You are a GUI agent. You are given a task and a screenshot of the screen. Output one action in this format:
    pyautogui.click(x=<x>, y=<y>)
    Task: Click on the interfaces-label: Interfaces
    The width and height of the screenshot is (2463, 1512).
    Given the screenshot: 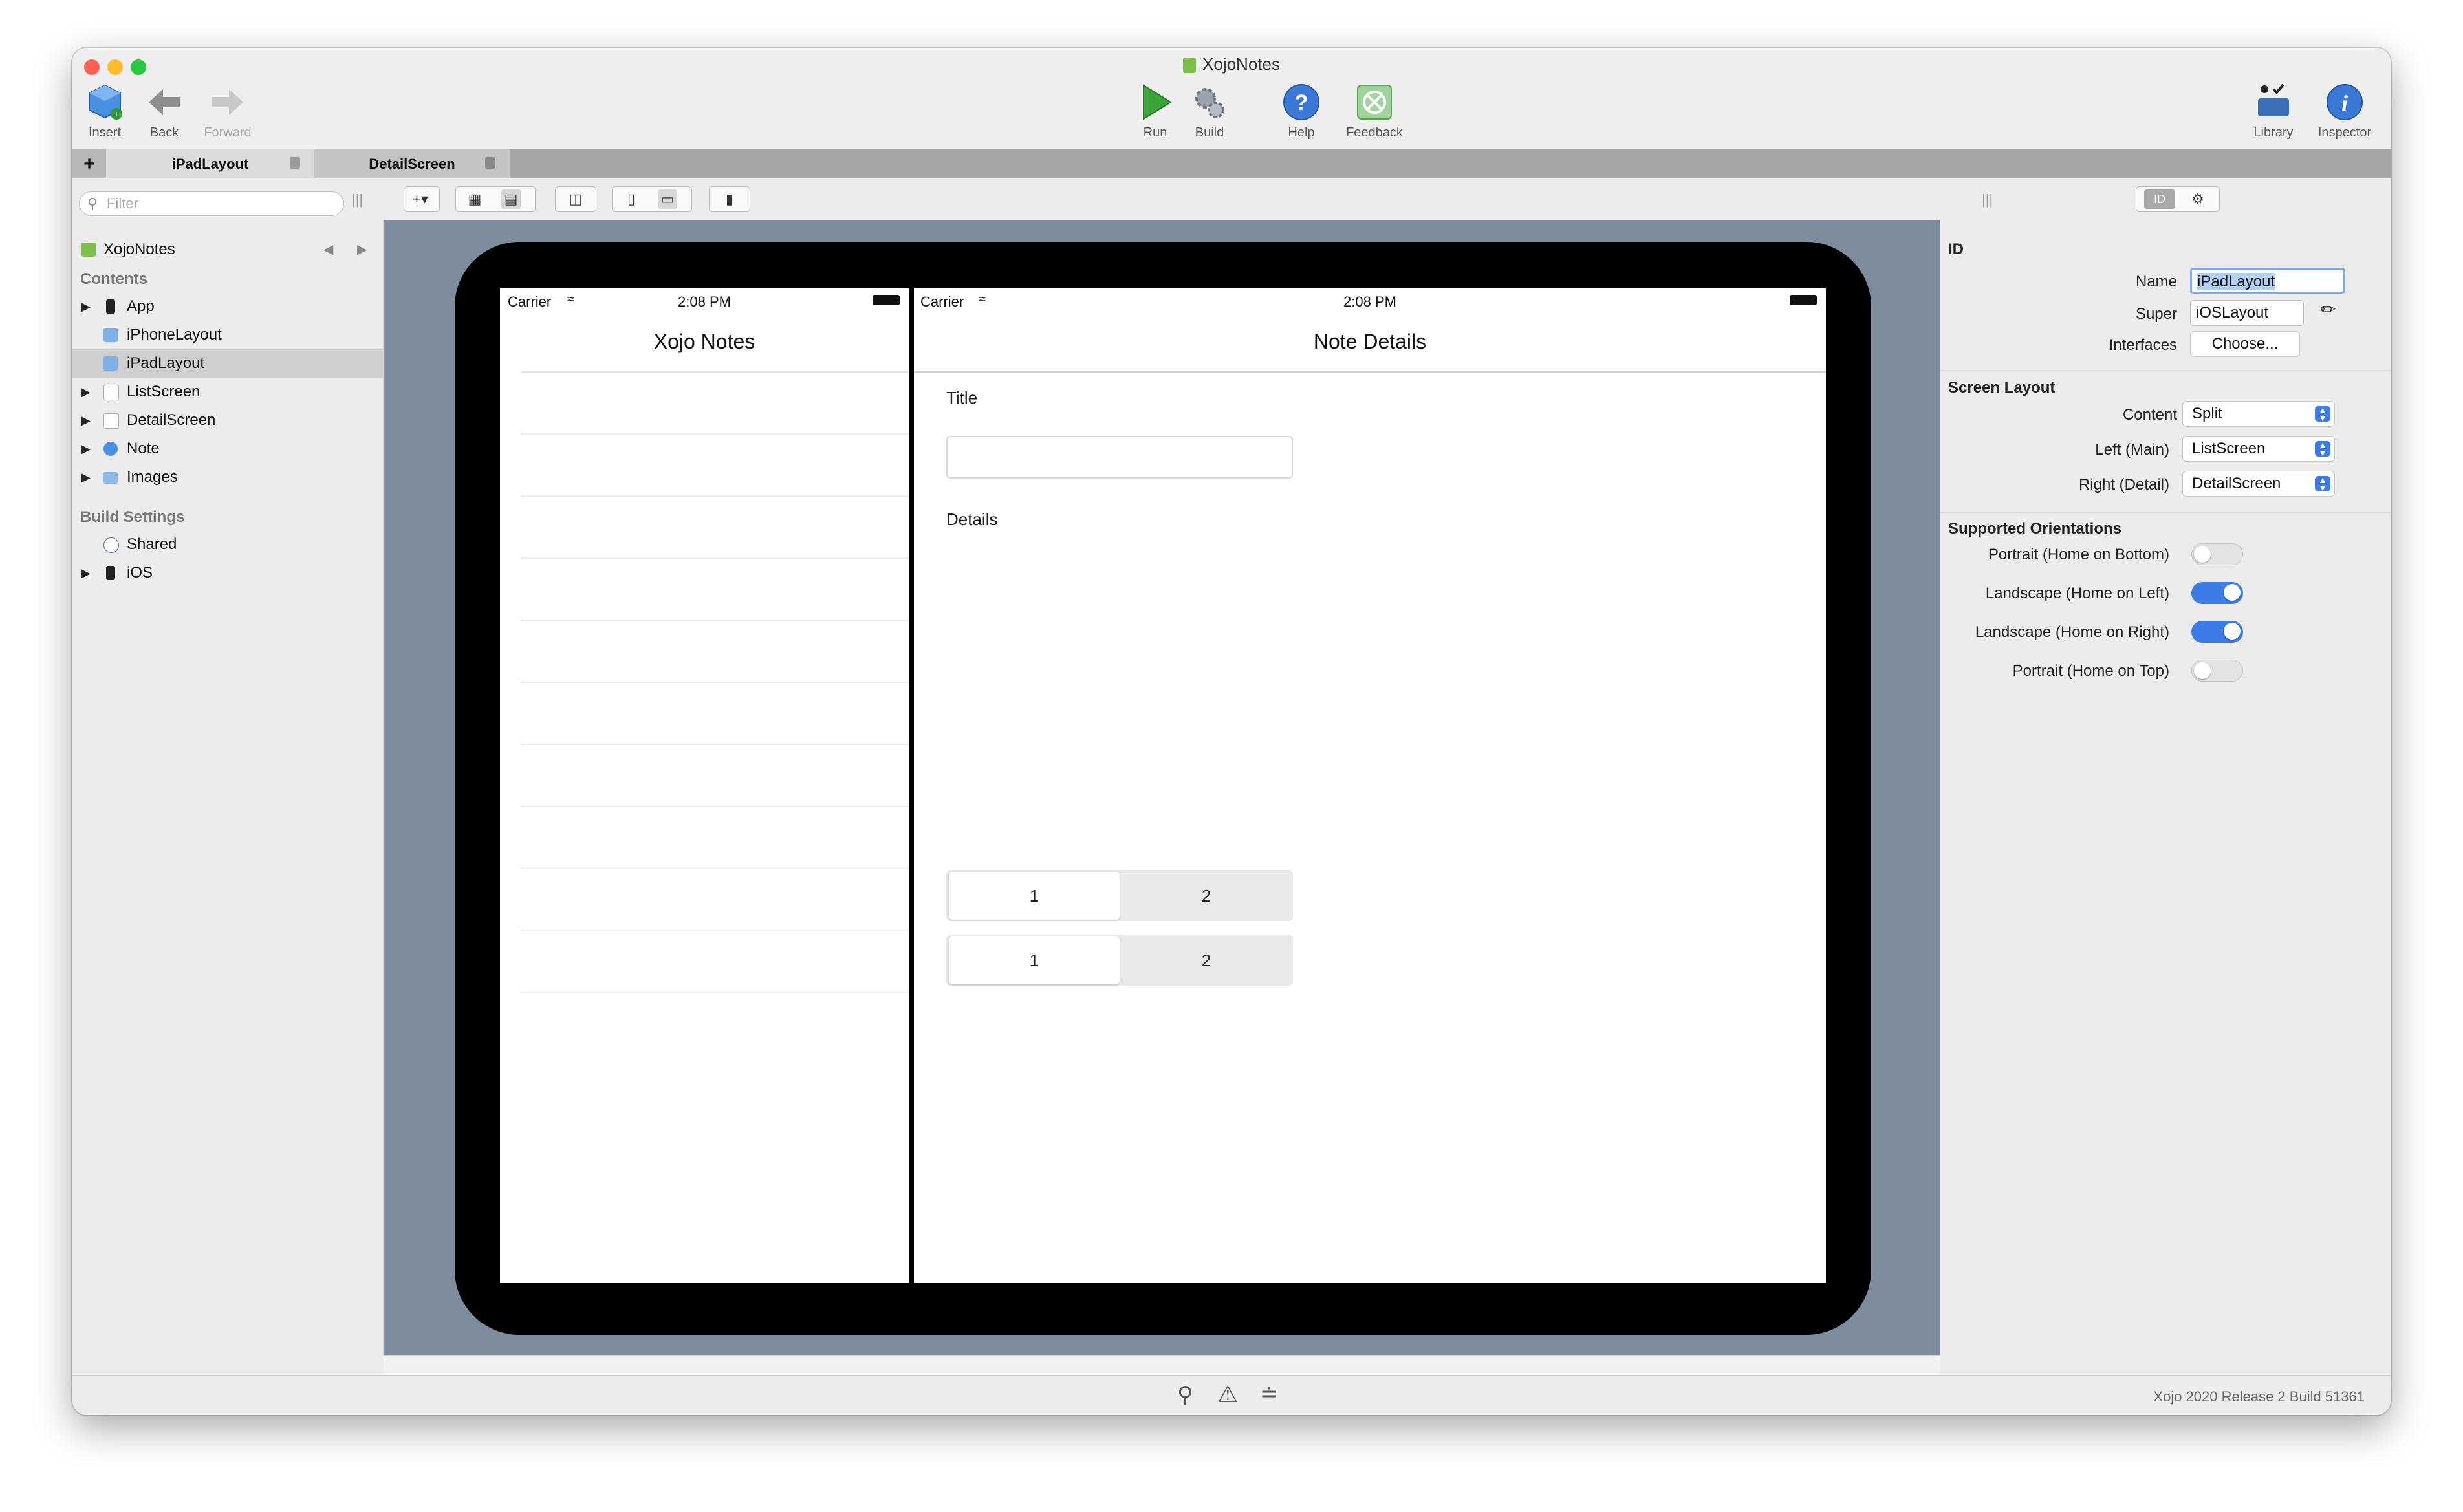 What is the action you would take?
    pyautogui.click(x=2143, y=345)
    